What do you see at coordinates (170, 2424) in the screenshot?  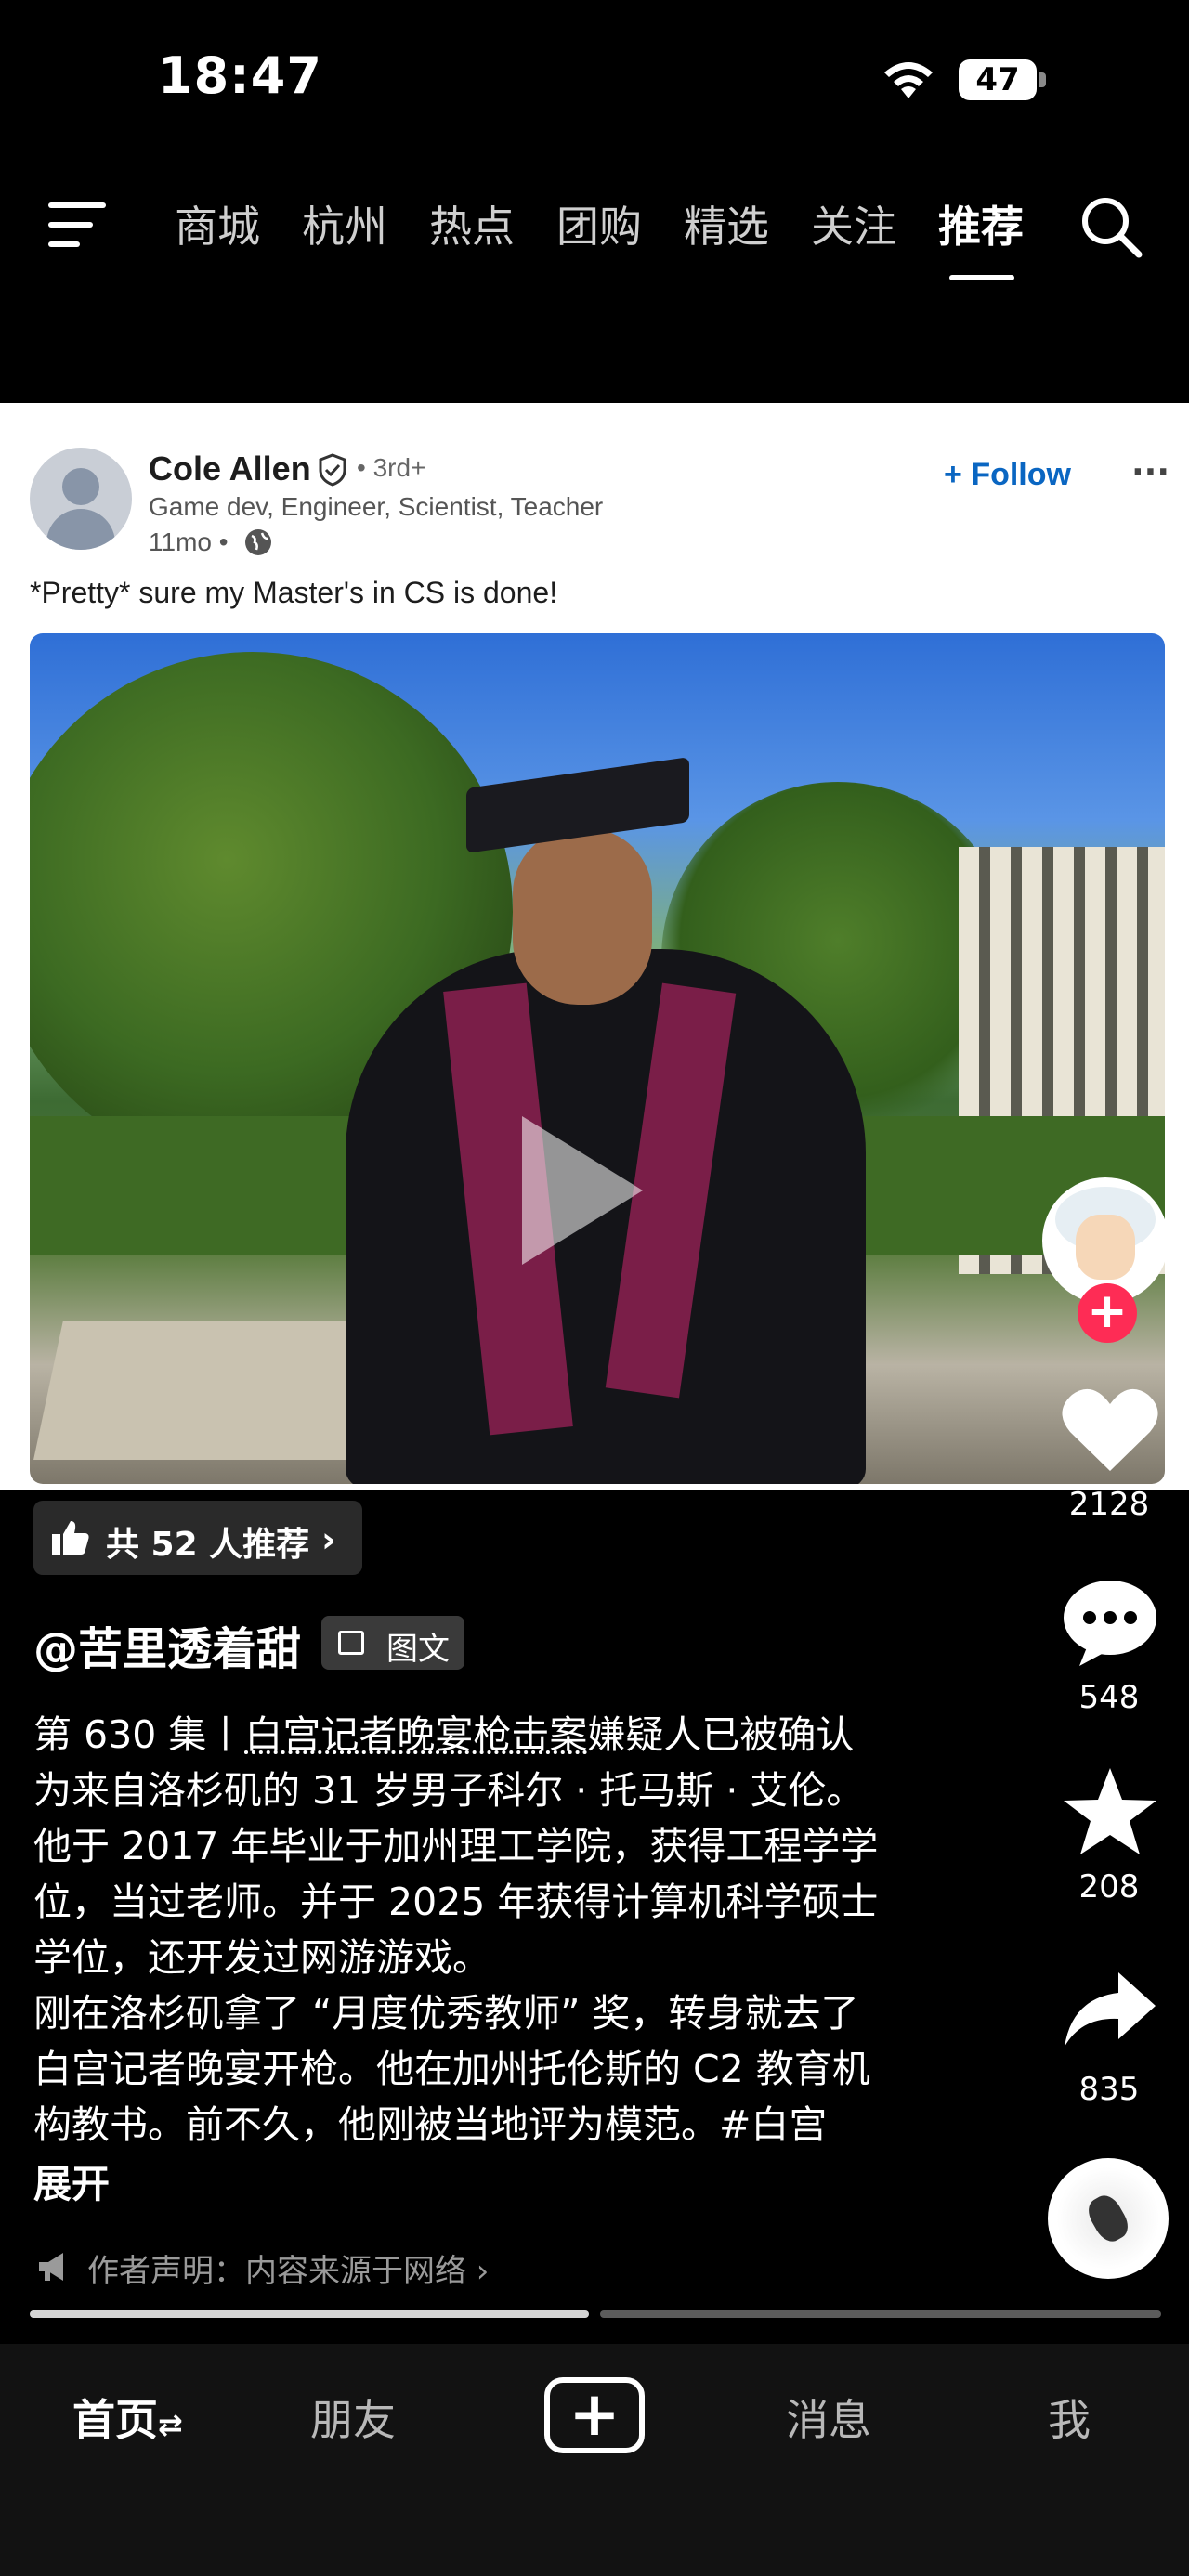 I see `refresh-icon: ⇄` at bounding box center [170, 2424].